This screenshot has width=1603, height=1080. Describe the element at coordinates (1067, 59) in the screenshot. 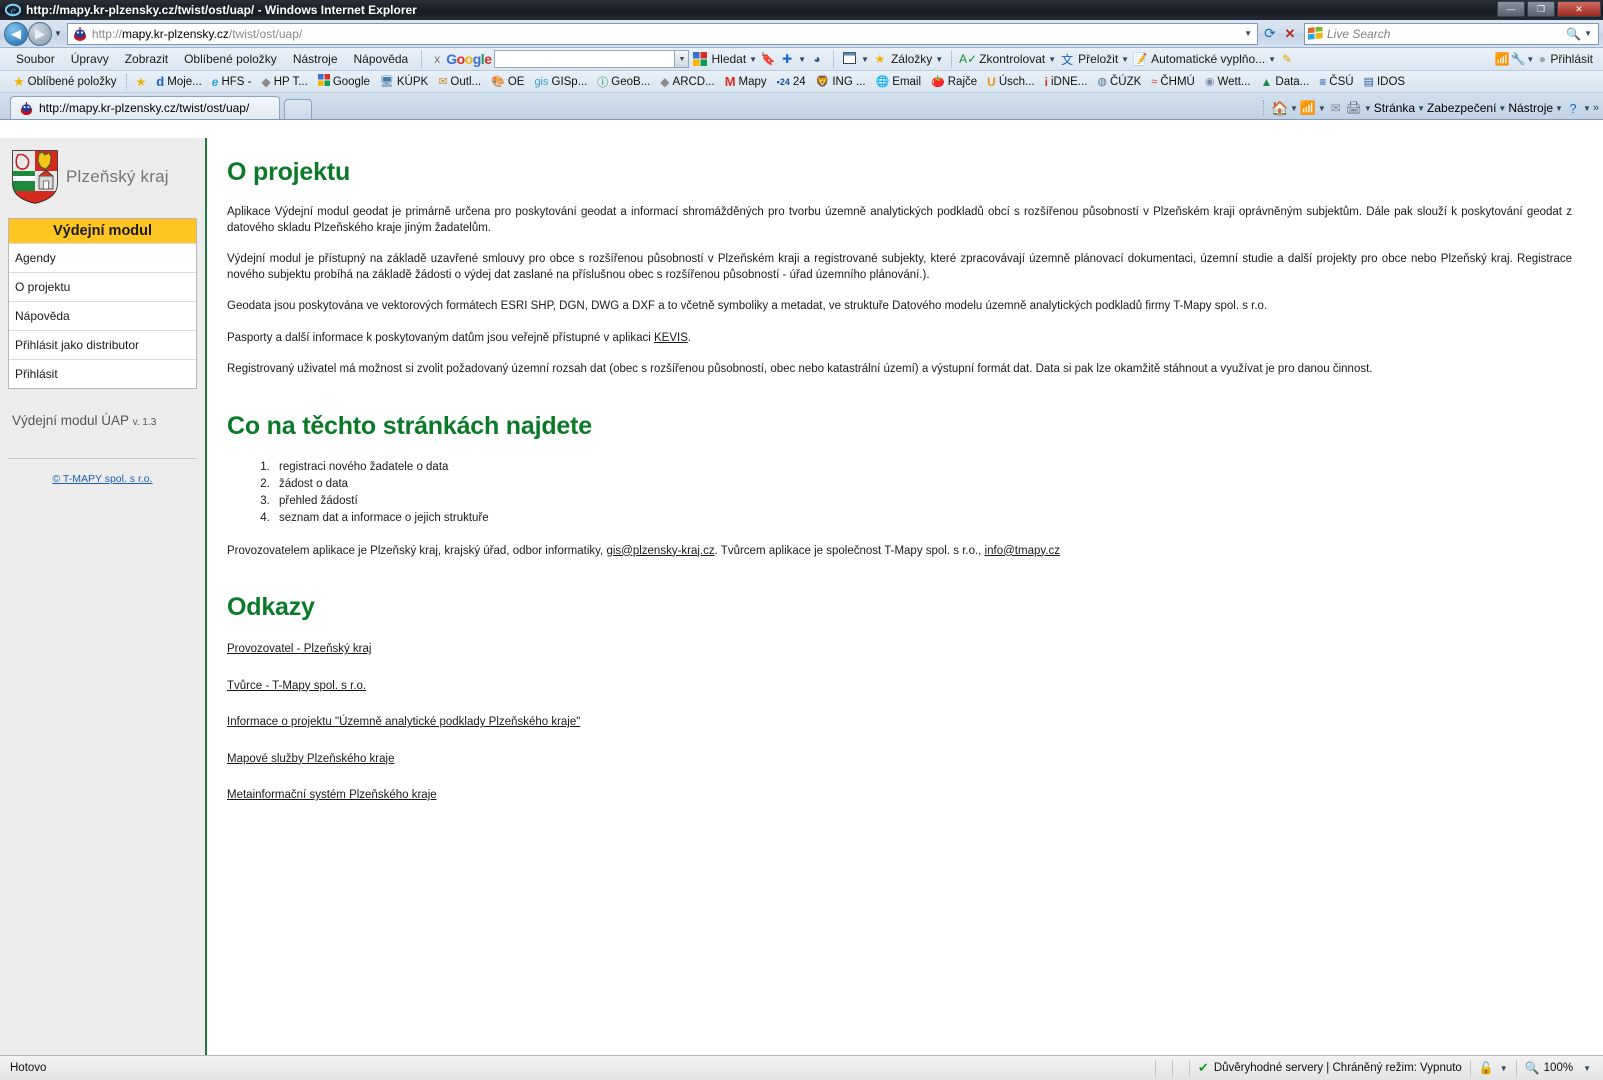

I see `translate-icon: 文` at that location.